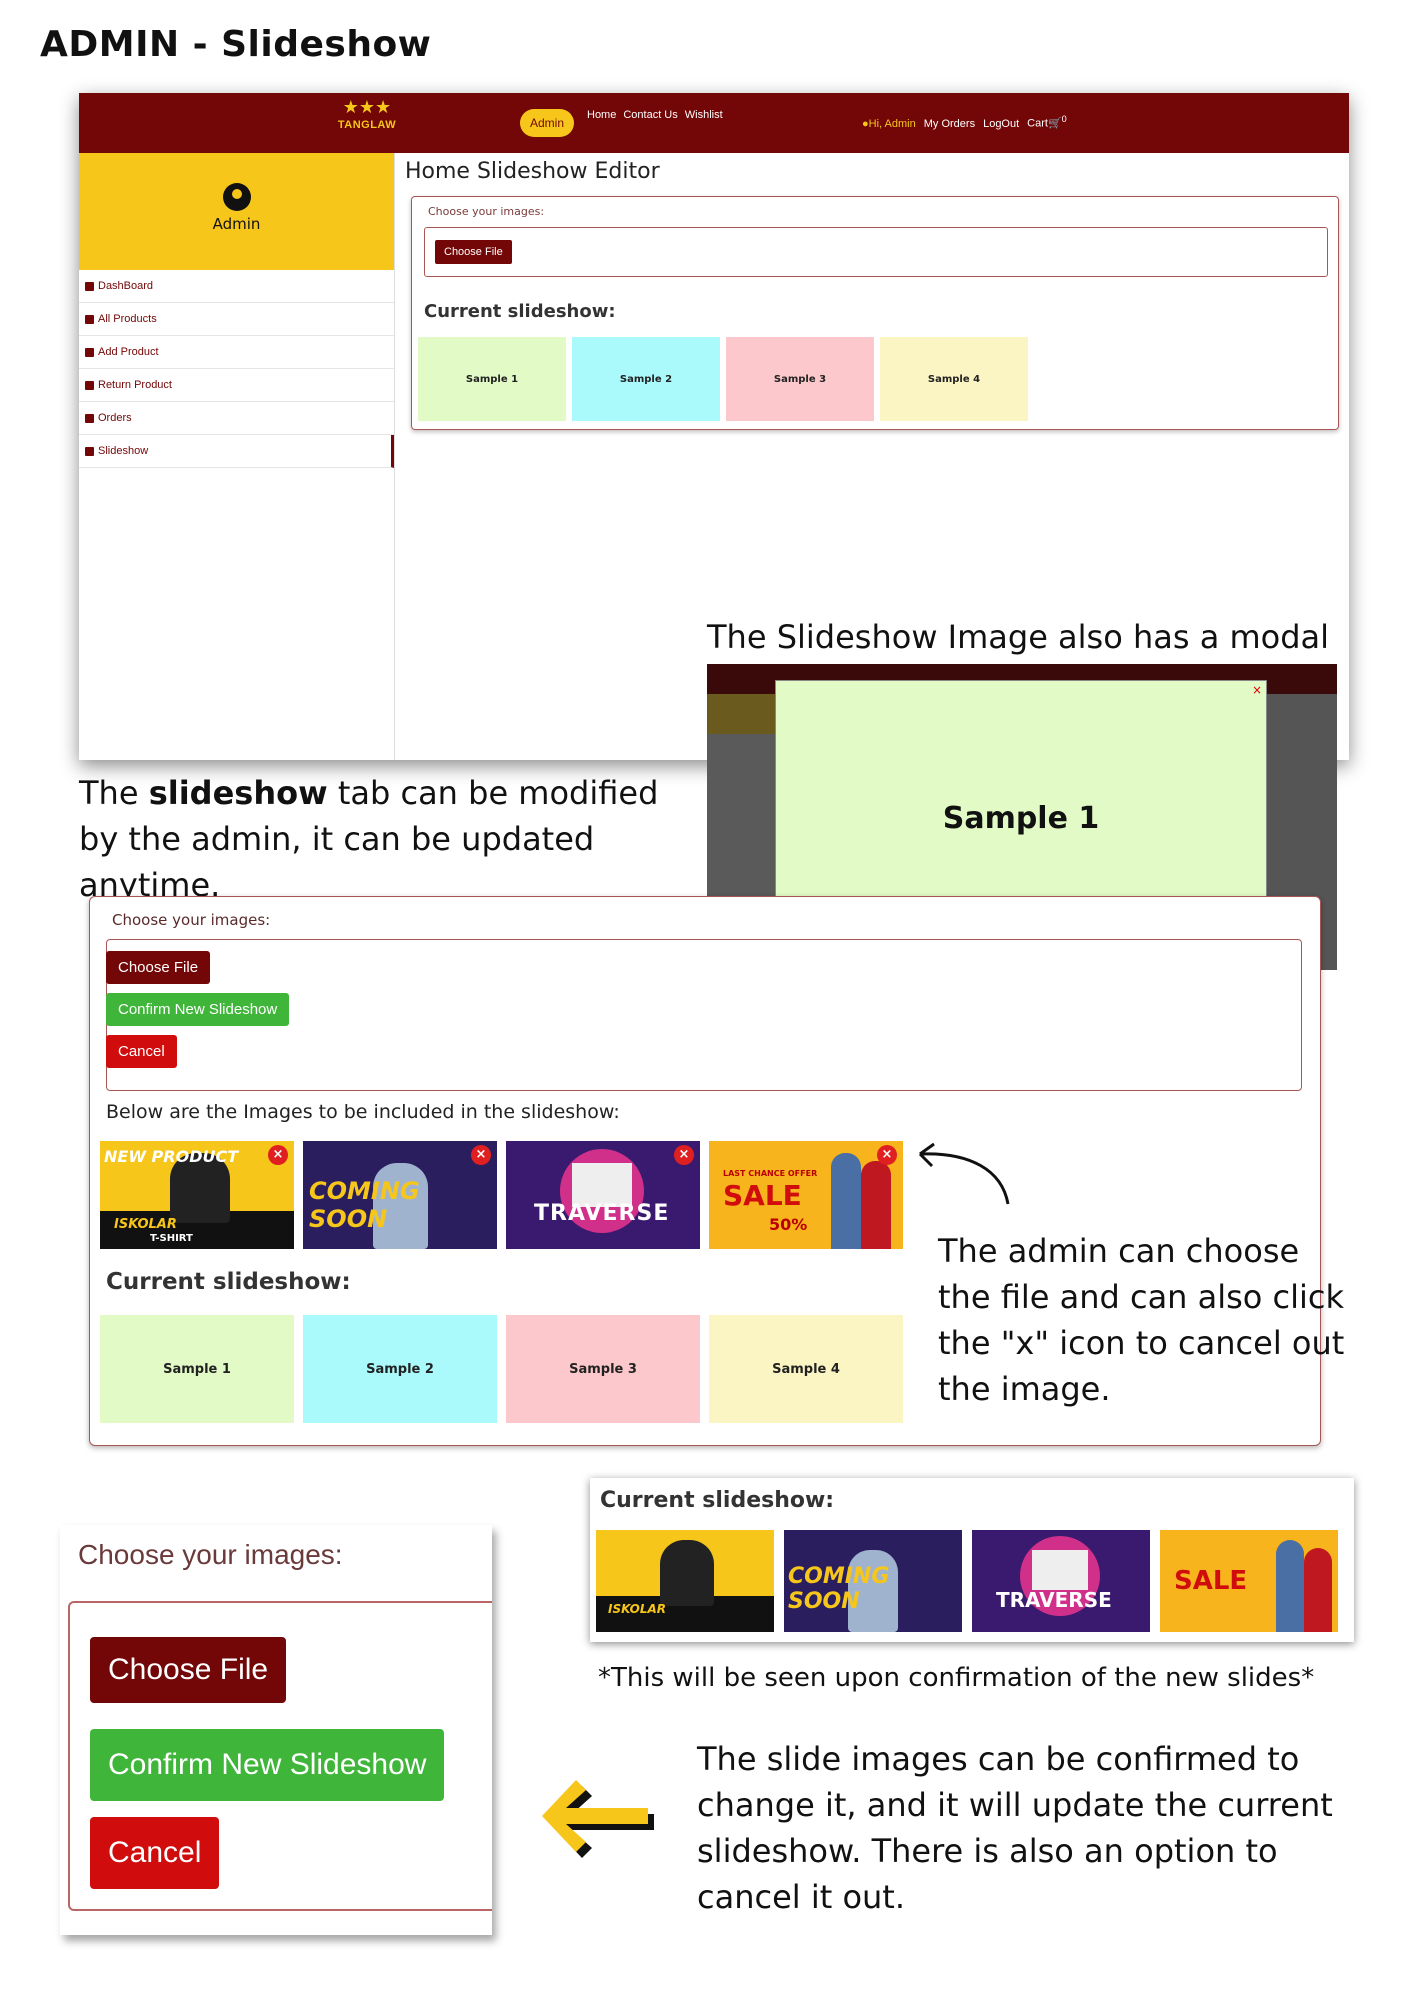 This screenshot has width=1414, height=2000. I want to click on sidebar-item-label: Slideshow, so click(123, 451).